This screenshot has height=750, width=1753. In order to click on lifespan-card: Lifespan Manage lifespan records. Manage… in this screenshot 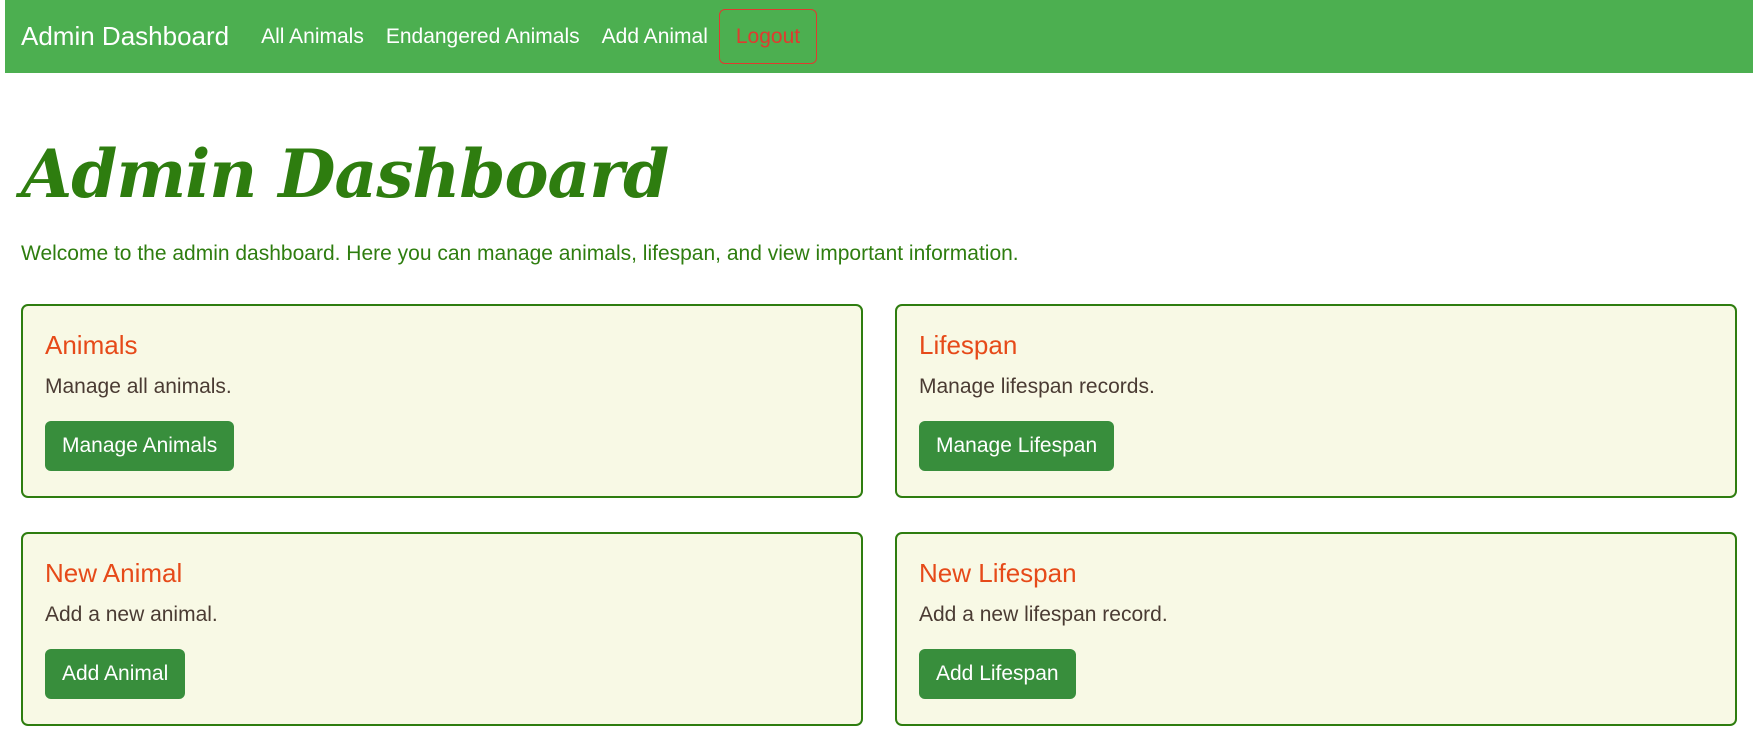, I will do `click(1316, 401)`.